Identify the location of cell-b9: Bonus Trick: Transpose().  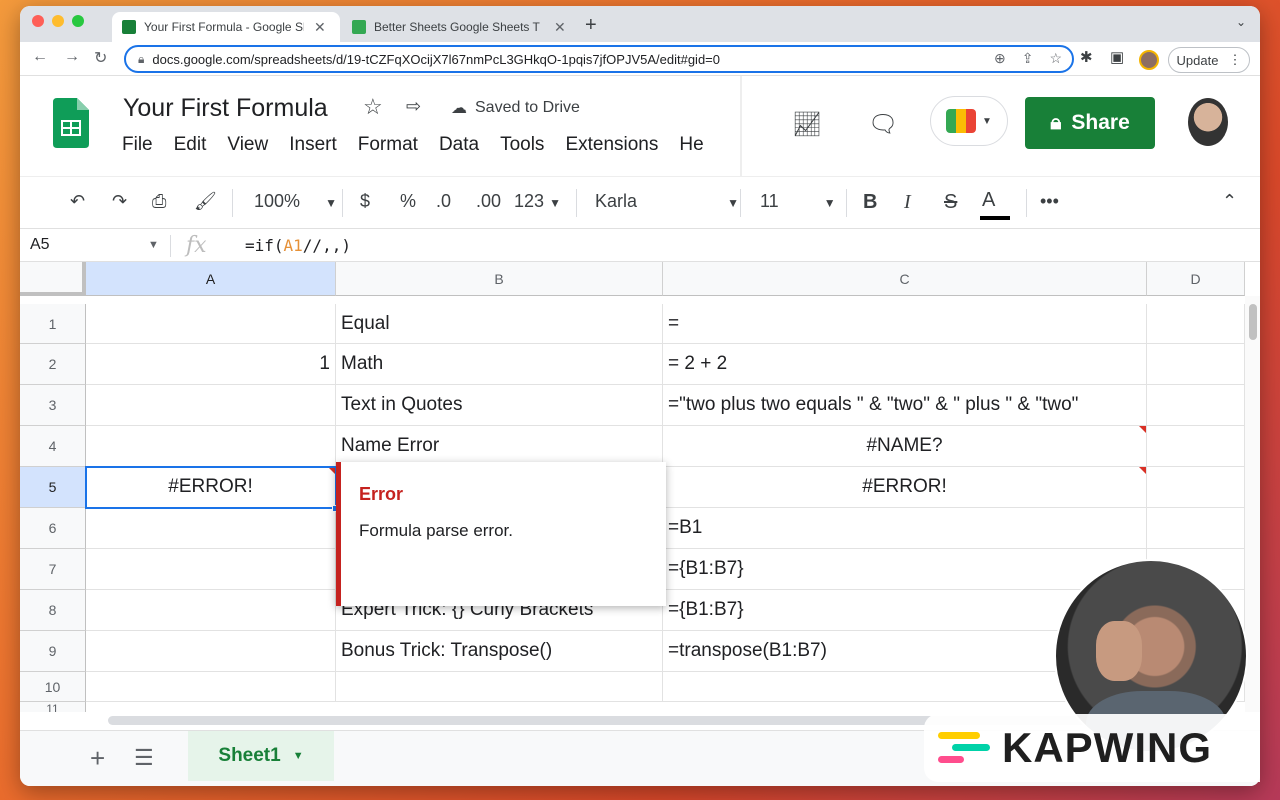
(499, 651).